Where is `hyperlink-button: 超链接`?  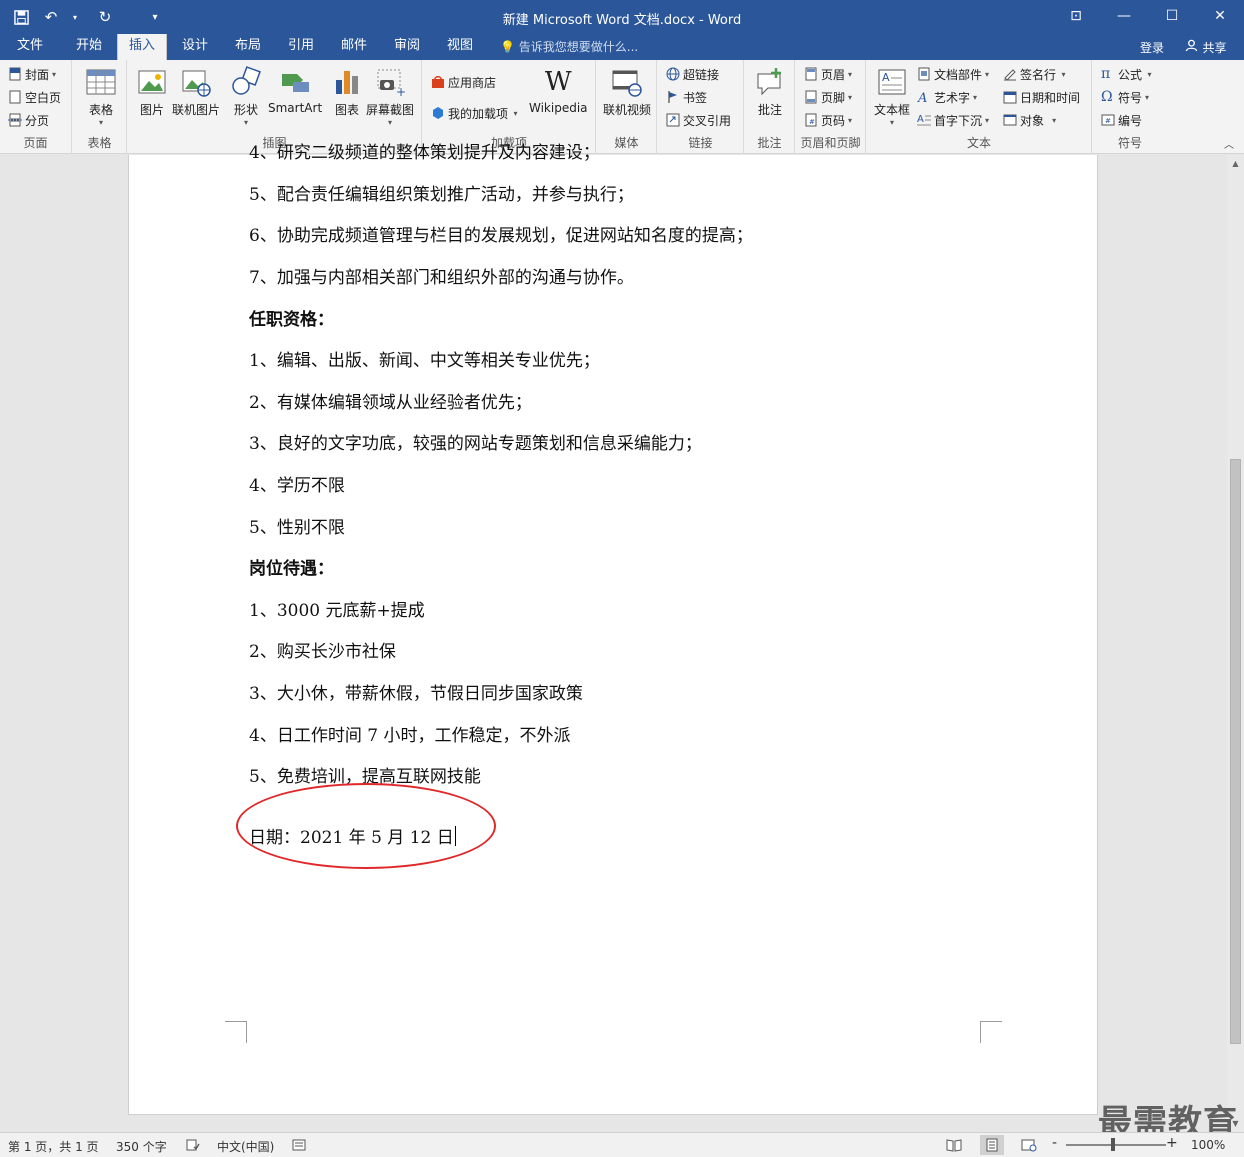 hyperlink-button: 超链接 is located at coordinates (692, 74).